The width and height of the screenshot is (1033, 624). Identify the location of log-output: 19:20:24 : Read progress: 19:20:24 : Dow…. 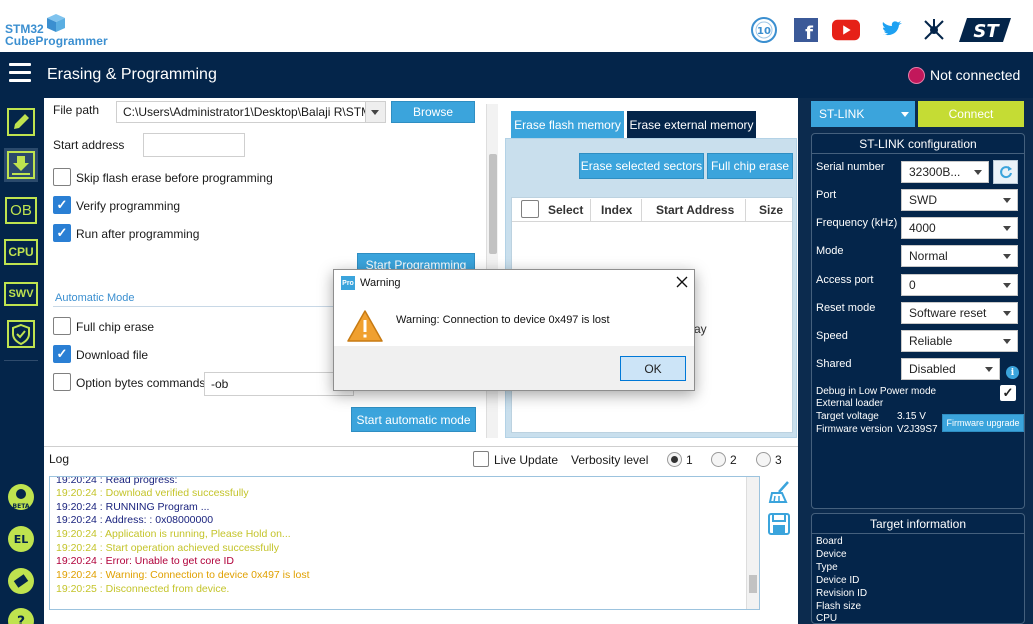
(404, 543).